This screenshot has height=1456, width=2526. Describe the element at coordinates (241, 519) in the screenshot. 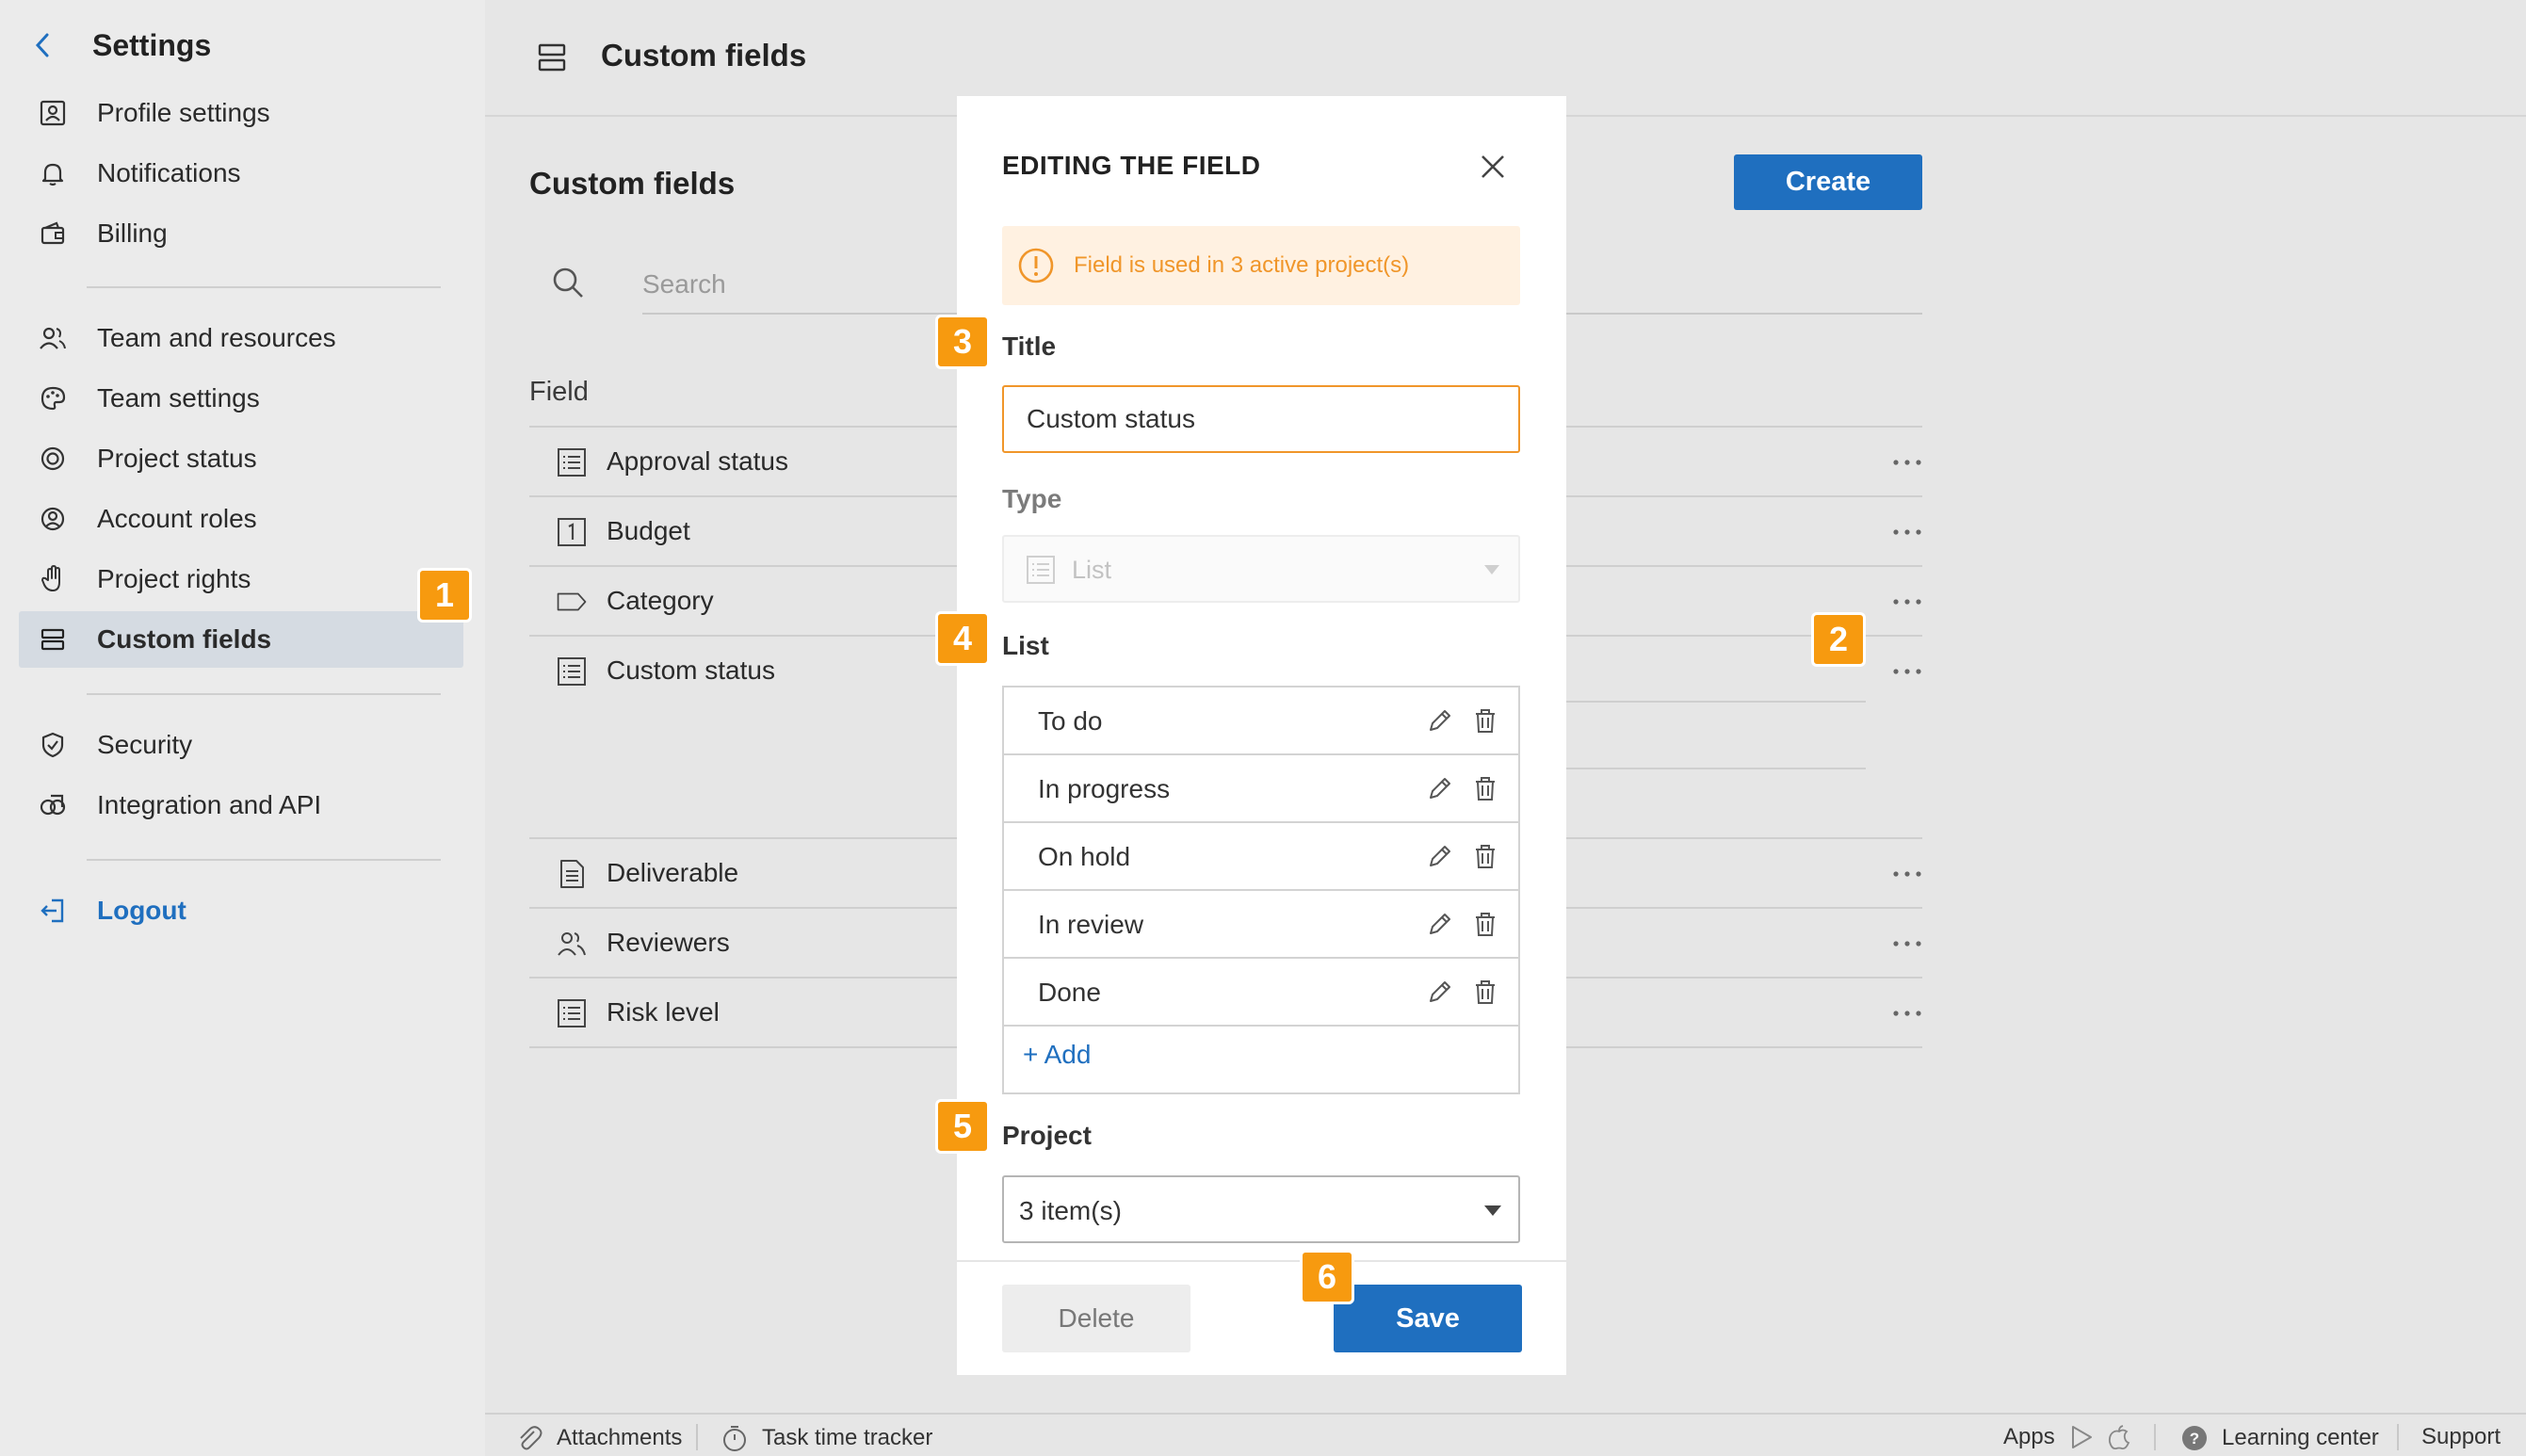

I see `sidebar-item-account-roles: Account roles` at that location.